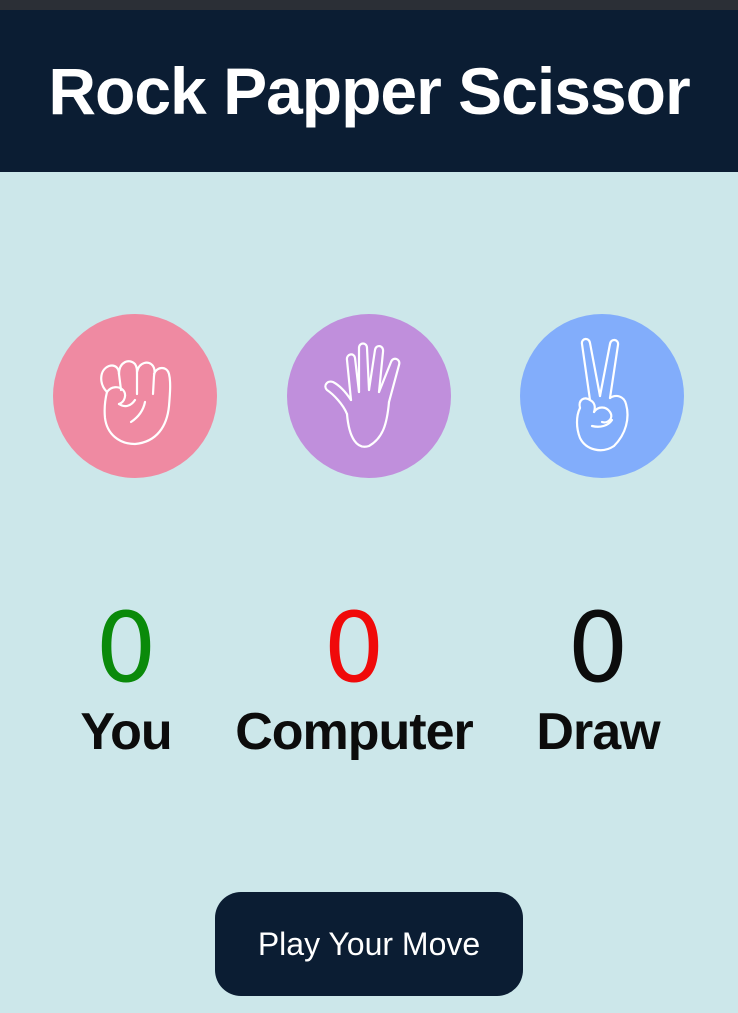 This screenshot has height=1013, width=738. I want to click on scissor-choice-button, so click(602, 396).